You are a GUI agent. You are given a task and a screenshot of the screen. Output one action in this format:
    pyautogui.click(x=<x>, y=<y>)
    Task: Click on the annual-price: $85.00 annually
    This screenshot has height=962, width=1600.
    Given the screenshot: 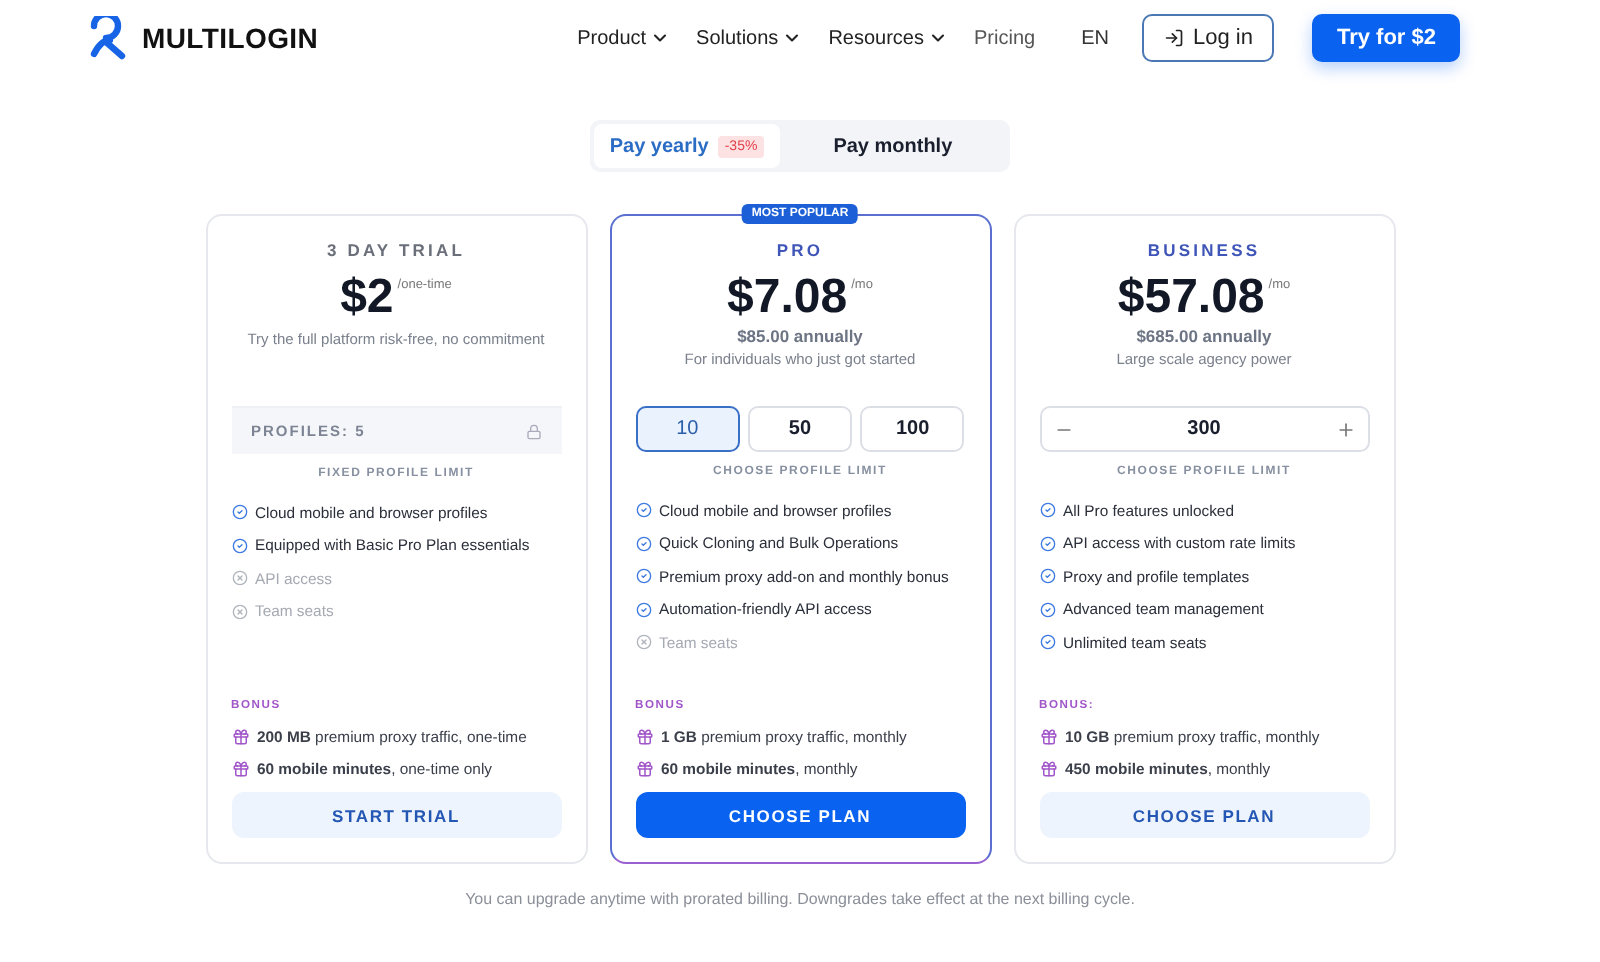 What is the action you would take?
    pyautogui.click(x=800, y=336)
    